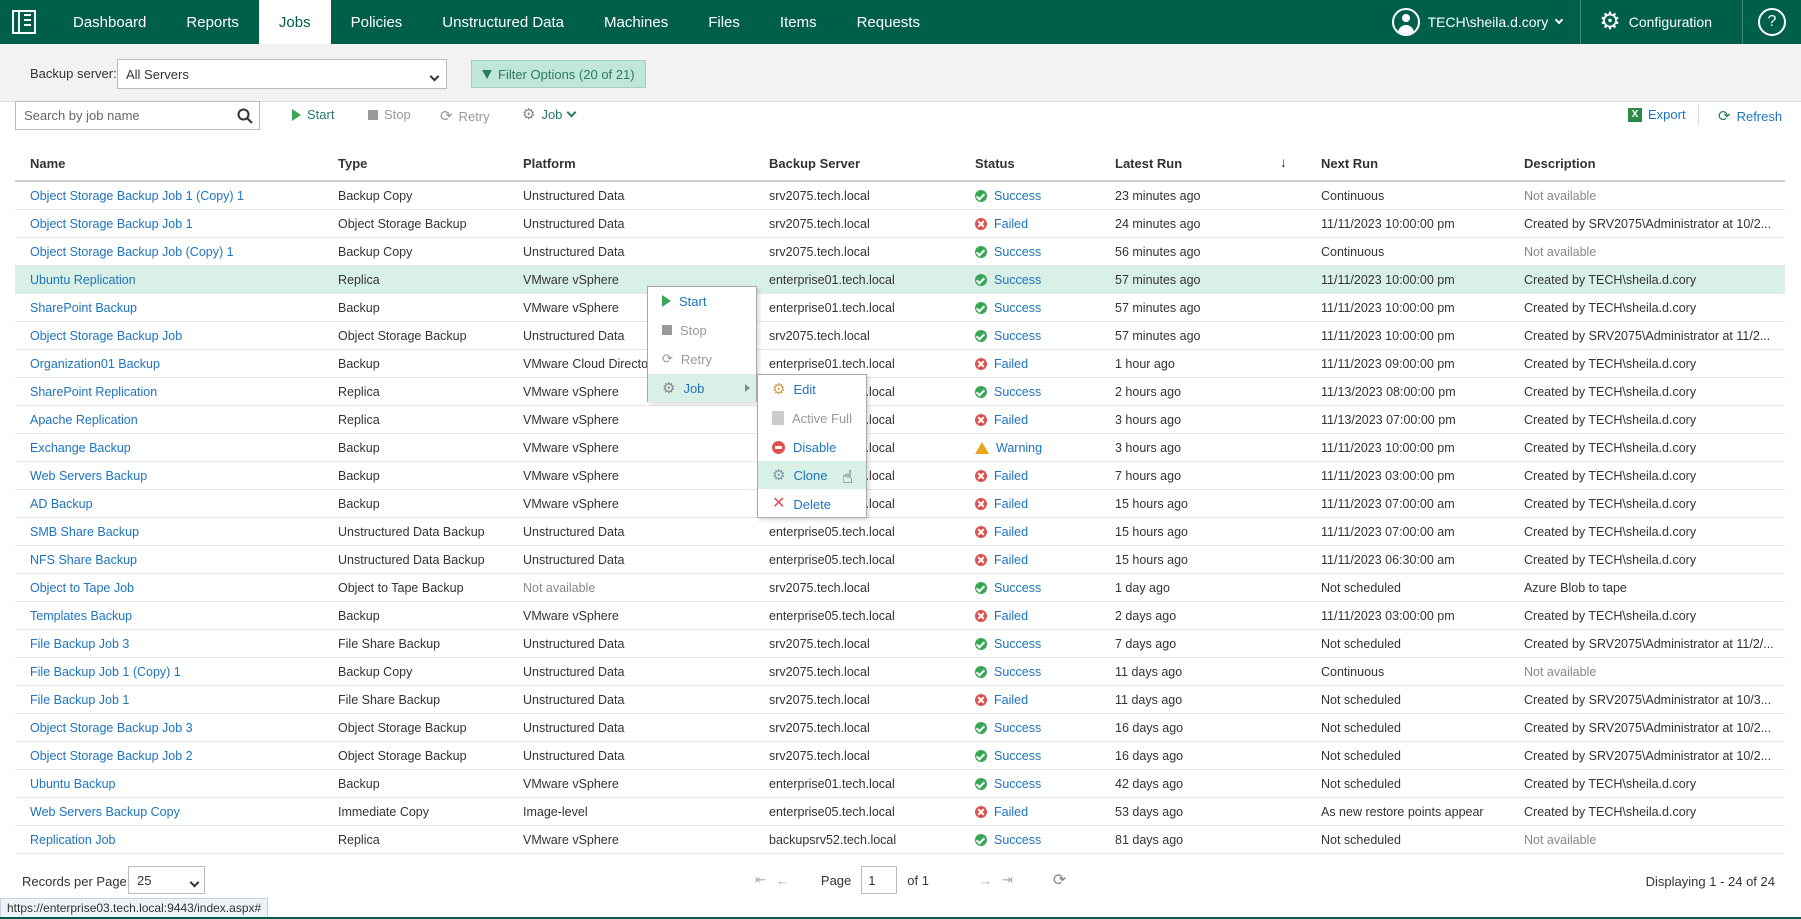 The image size is (1801, 919). Describe the element at coordinates (245, 116) in the screenshot. I see `search-icon` at that location.